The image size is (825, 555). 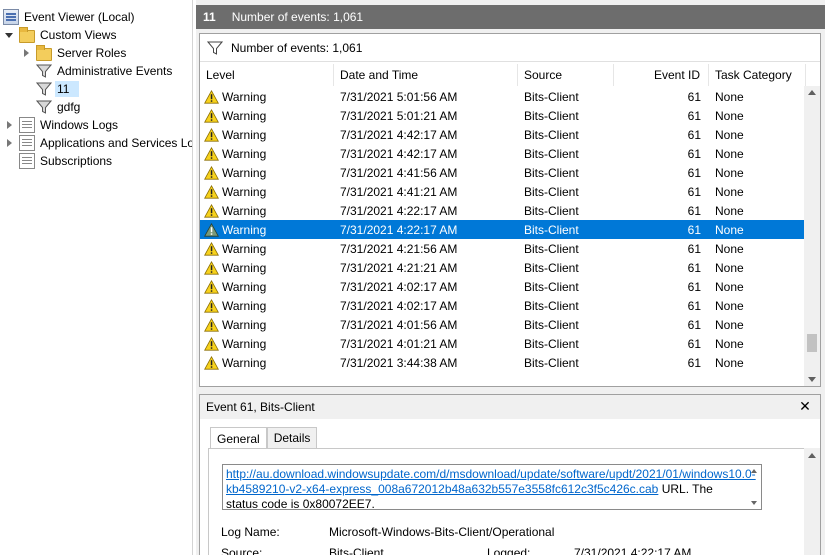 I want to click on tree-item-windows-logs: Windows Logs, so click(x=62, y=125).